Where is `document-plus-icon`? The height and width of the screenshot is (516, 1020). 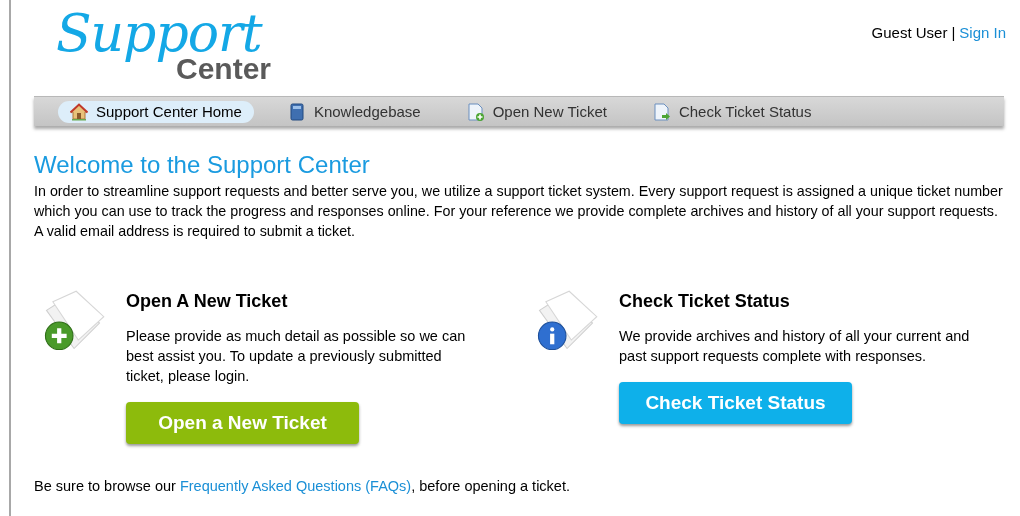 document-plus-icon is located at coordinates (475, 111).